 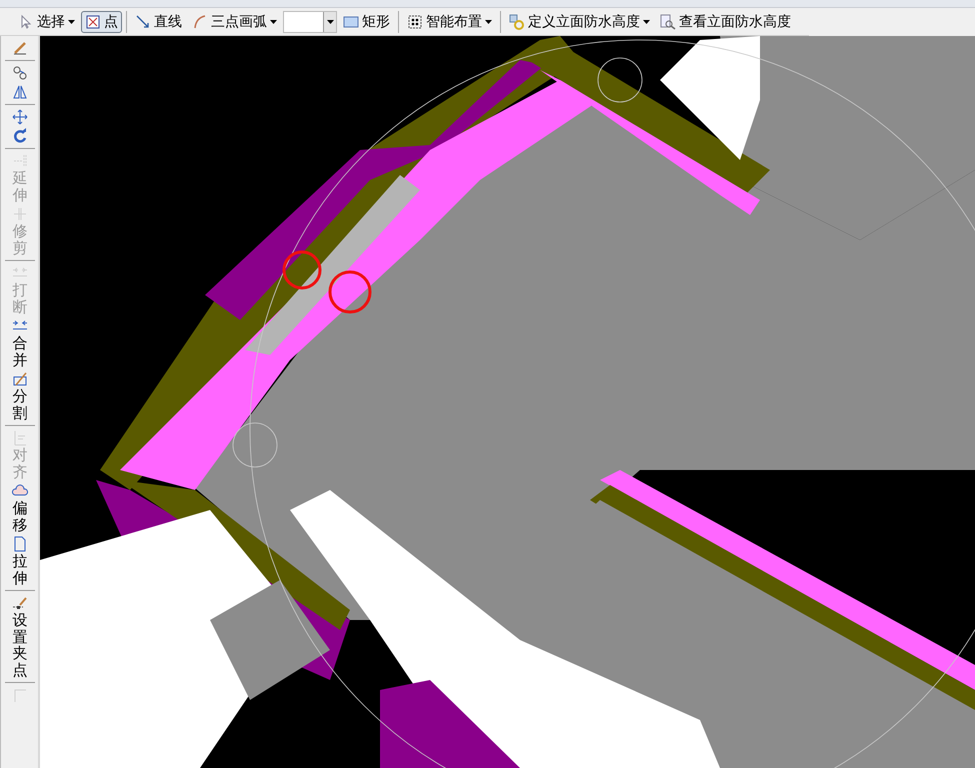 What do you see at coordinates (366, 21) in the screenshot?
I see `toolbar-button: 矩形` at bounding box center [366, 21].